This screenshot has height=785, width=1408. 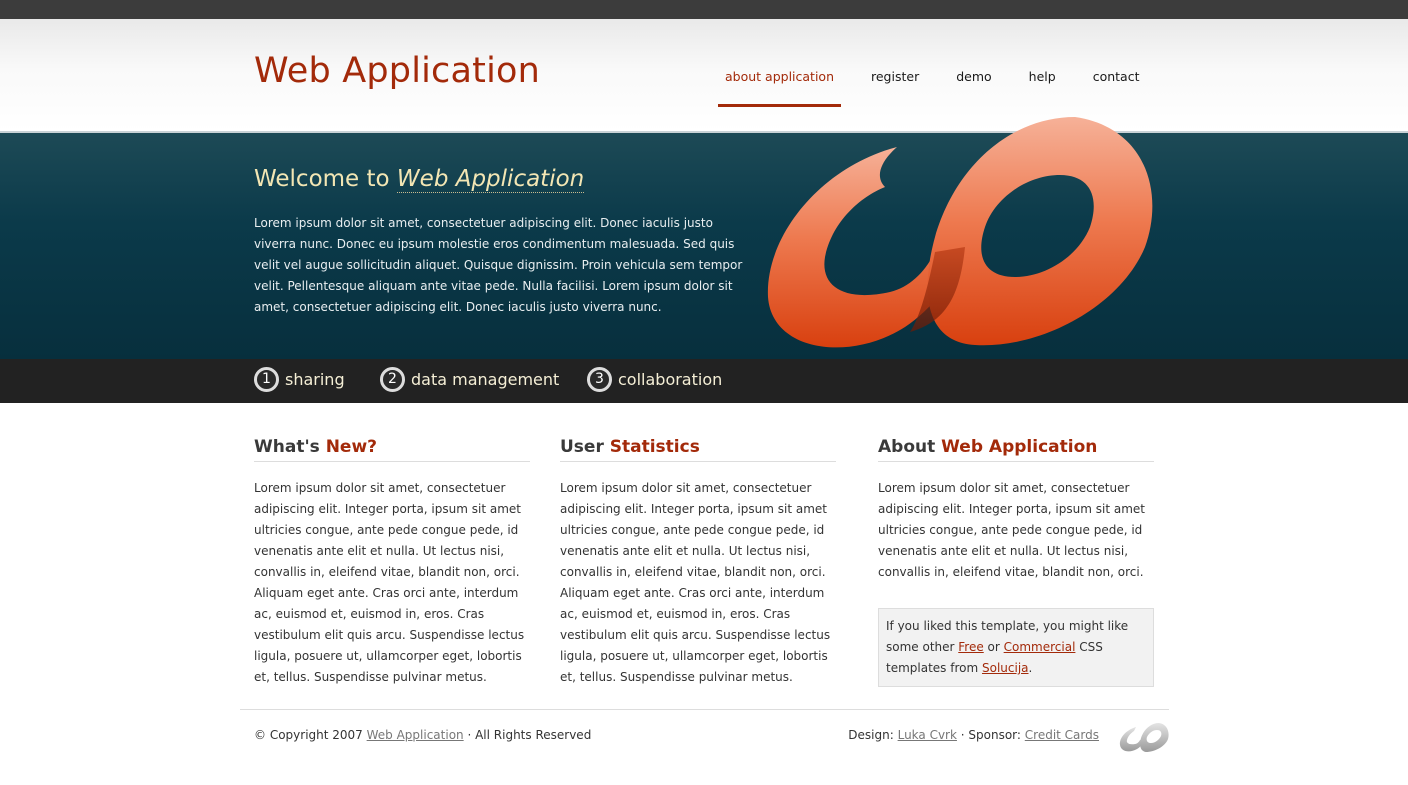 I want to click on site-title: Web Application, so click(x=397, y=71).